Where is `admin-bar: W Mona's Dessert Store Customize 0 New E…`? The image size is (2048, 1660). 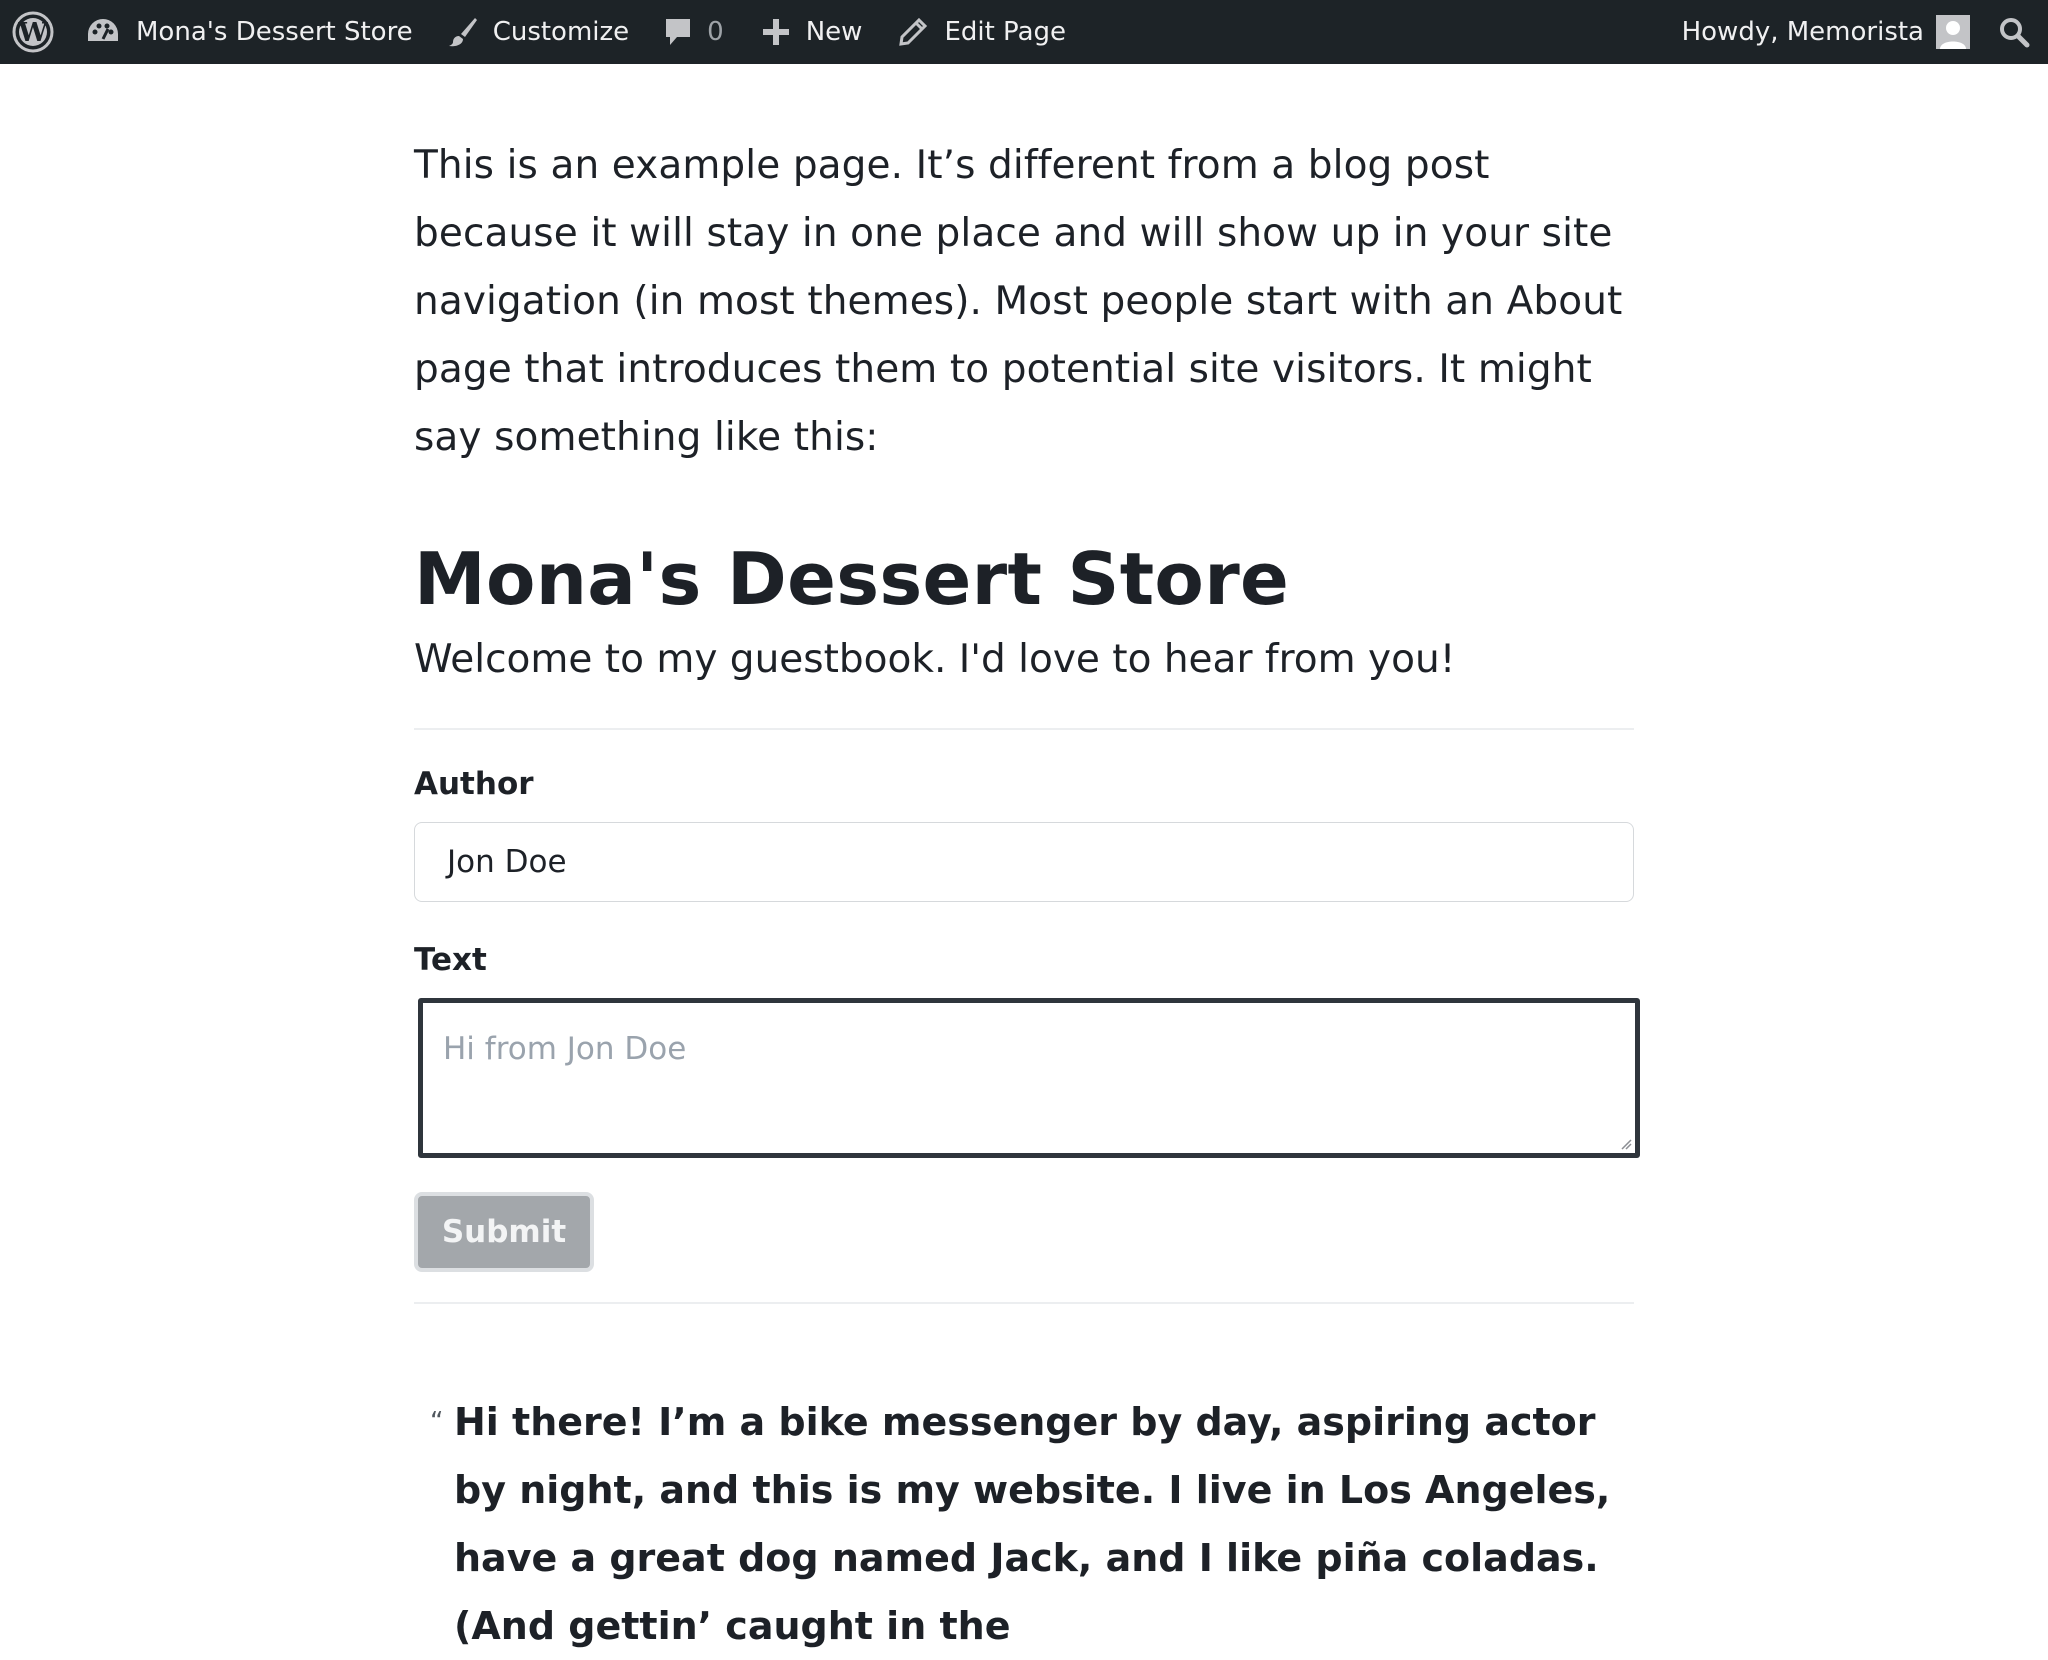 admin-bar: W Mona's Dessert Store Customize 0 New E… is located at coordinates (1024, 32).